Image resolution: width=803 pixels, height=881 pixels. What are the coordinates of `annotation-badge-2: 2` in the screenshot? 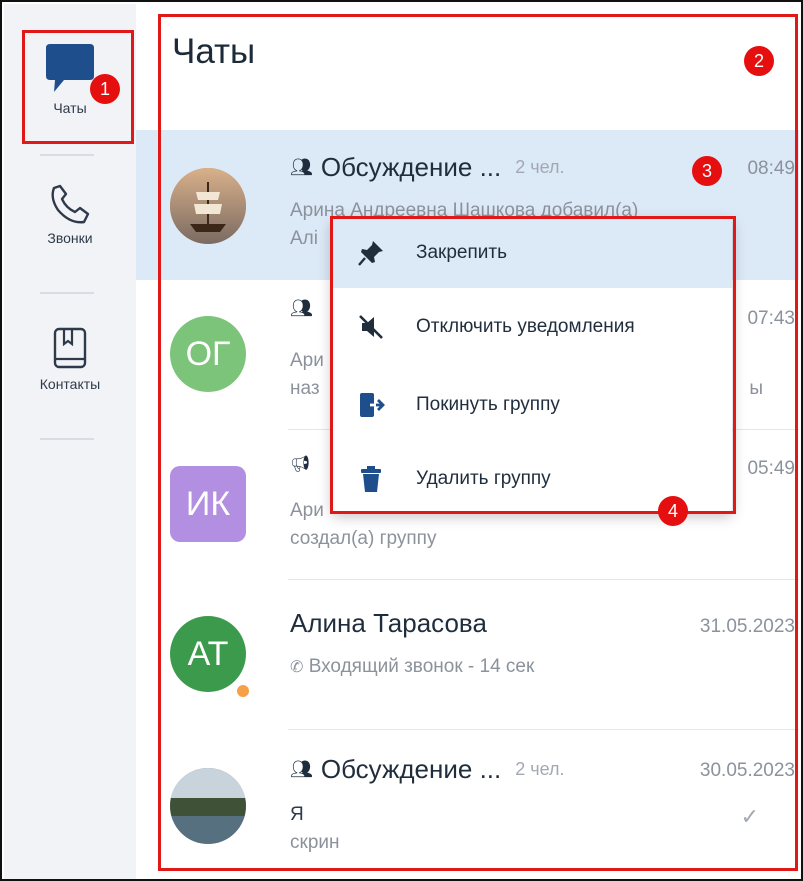 It's located at (759, 61).